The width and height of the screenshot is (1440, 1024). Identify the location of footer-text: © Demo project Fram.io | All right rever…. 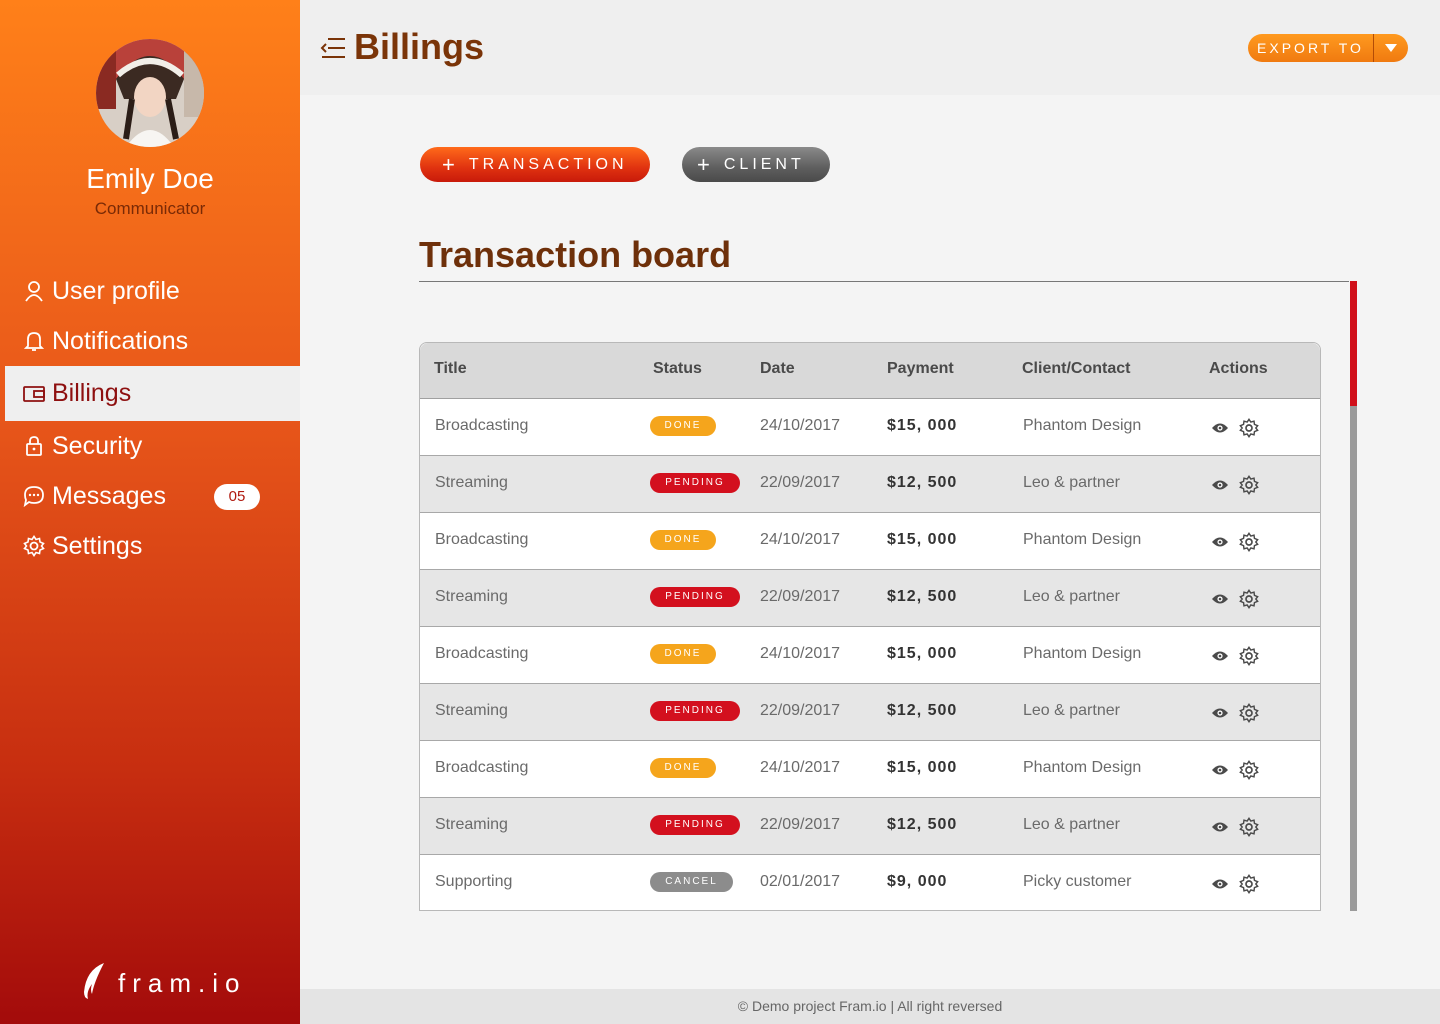
(870, 1006).